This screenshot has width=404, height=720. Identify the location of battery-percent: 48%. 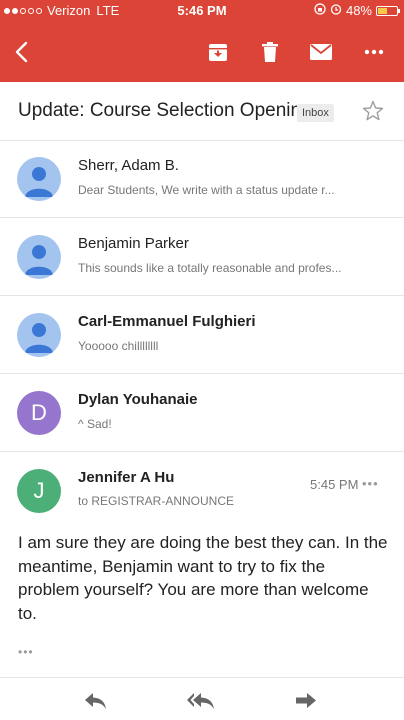
(358, 10).